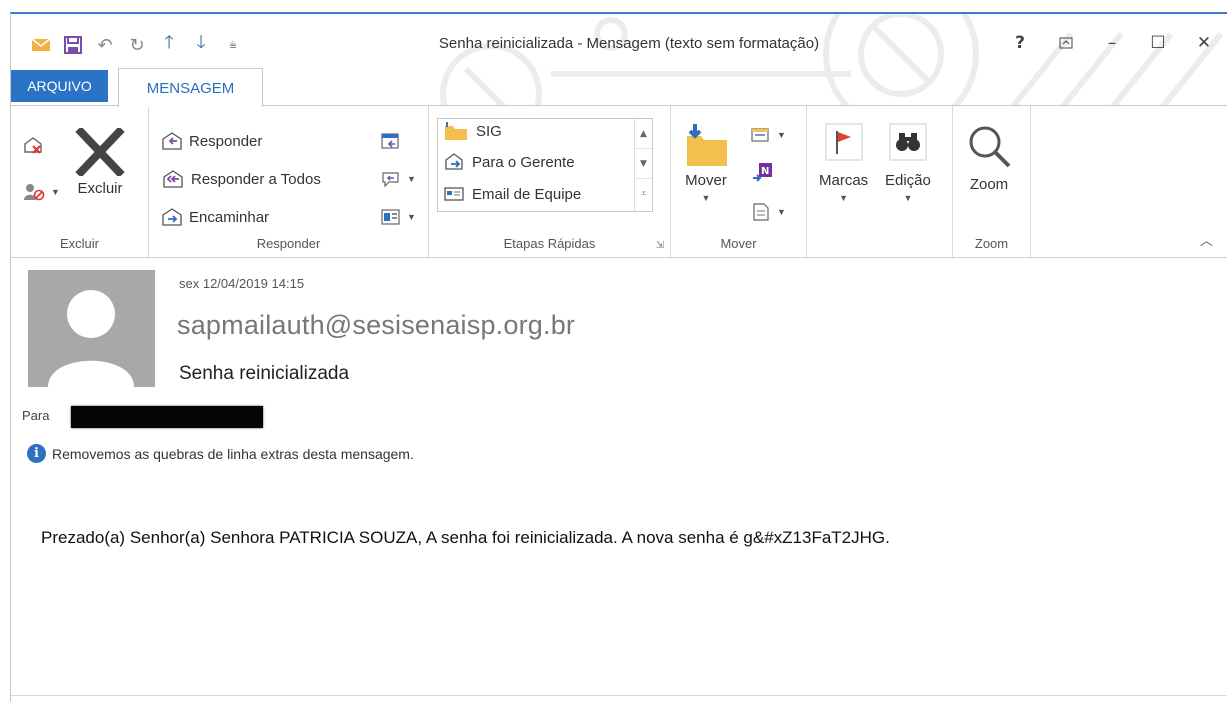 The width and height of the screenshot is (1227, 702). Describe the element at coordinates (767, 135) in the screenshot. I see `rules-icon: ▼` at that location.